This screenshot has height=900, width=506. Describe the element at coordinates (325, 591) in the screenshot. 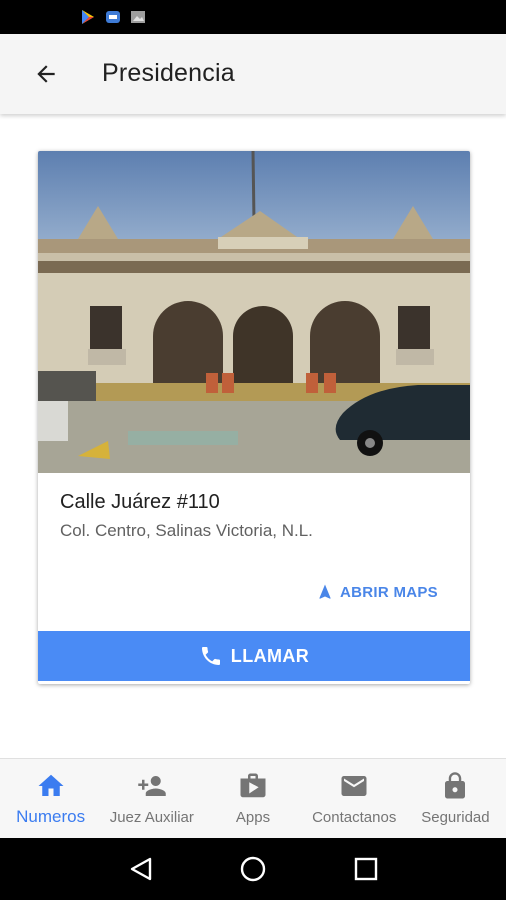

I see `navigation-icon` at that location.